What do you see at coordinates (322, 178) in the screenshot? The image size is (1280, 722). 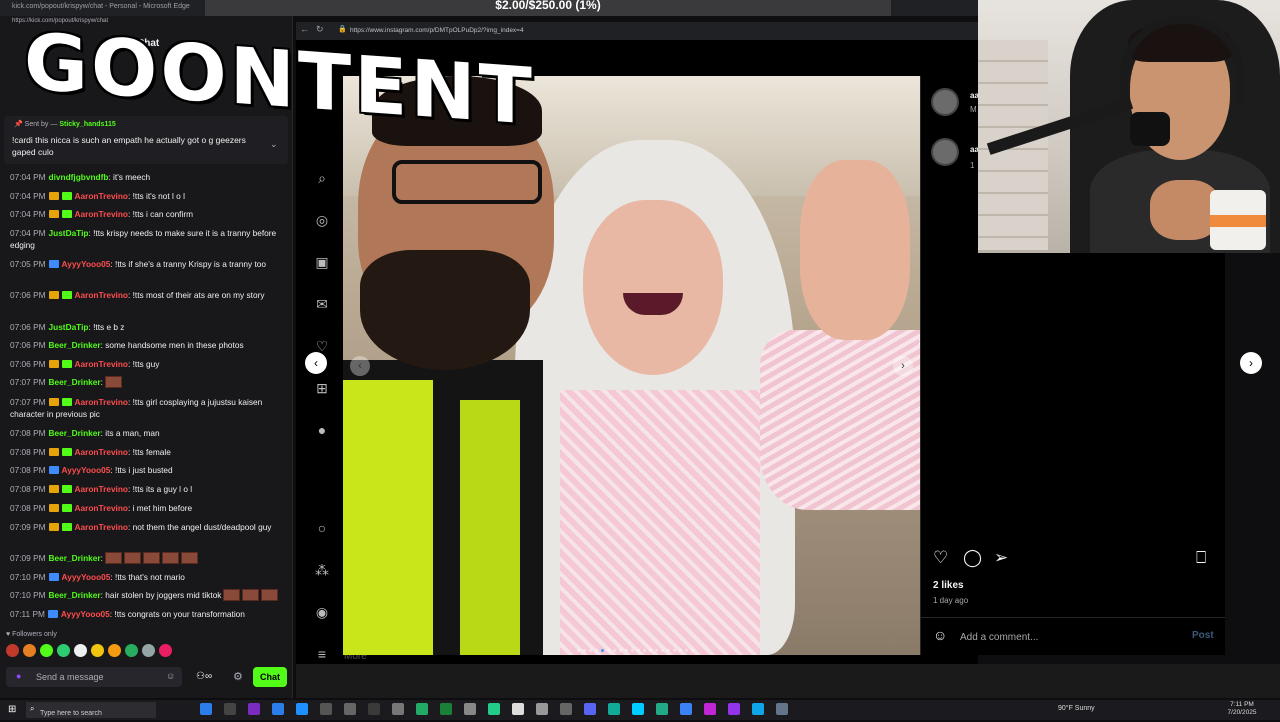 I see `search-icon: ⌕` at bounding box center [322, 178].